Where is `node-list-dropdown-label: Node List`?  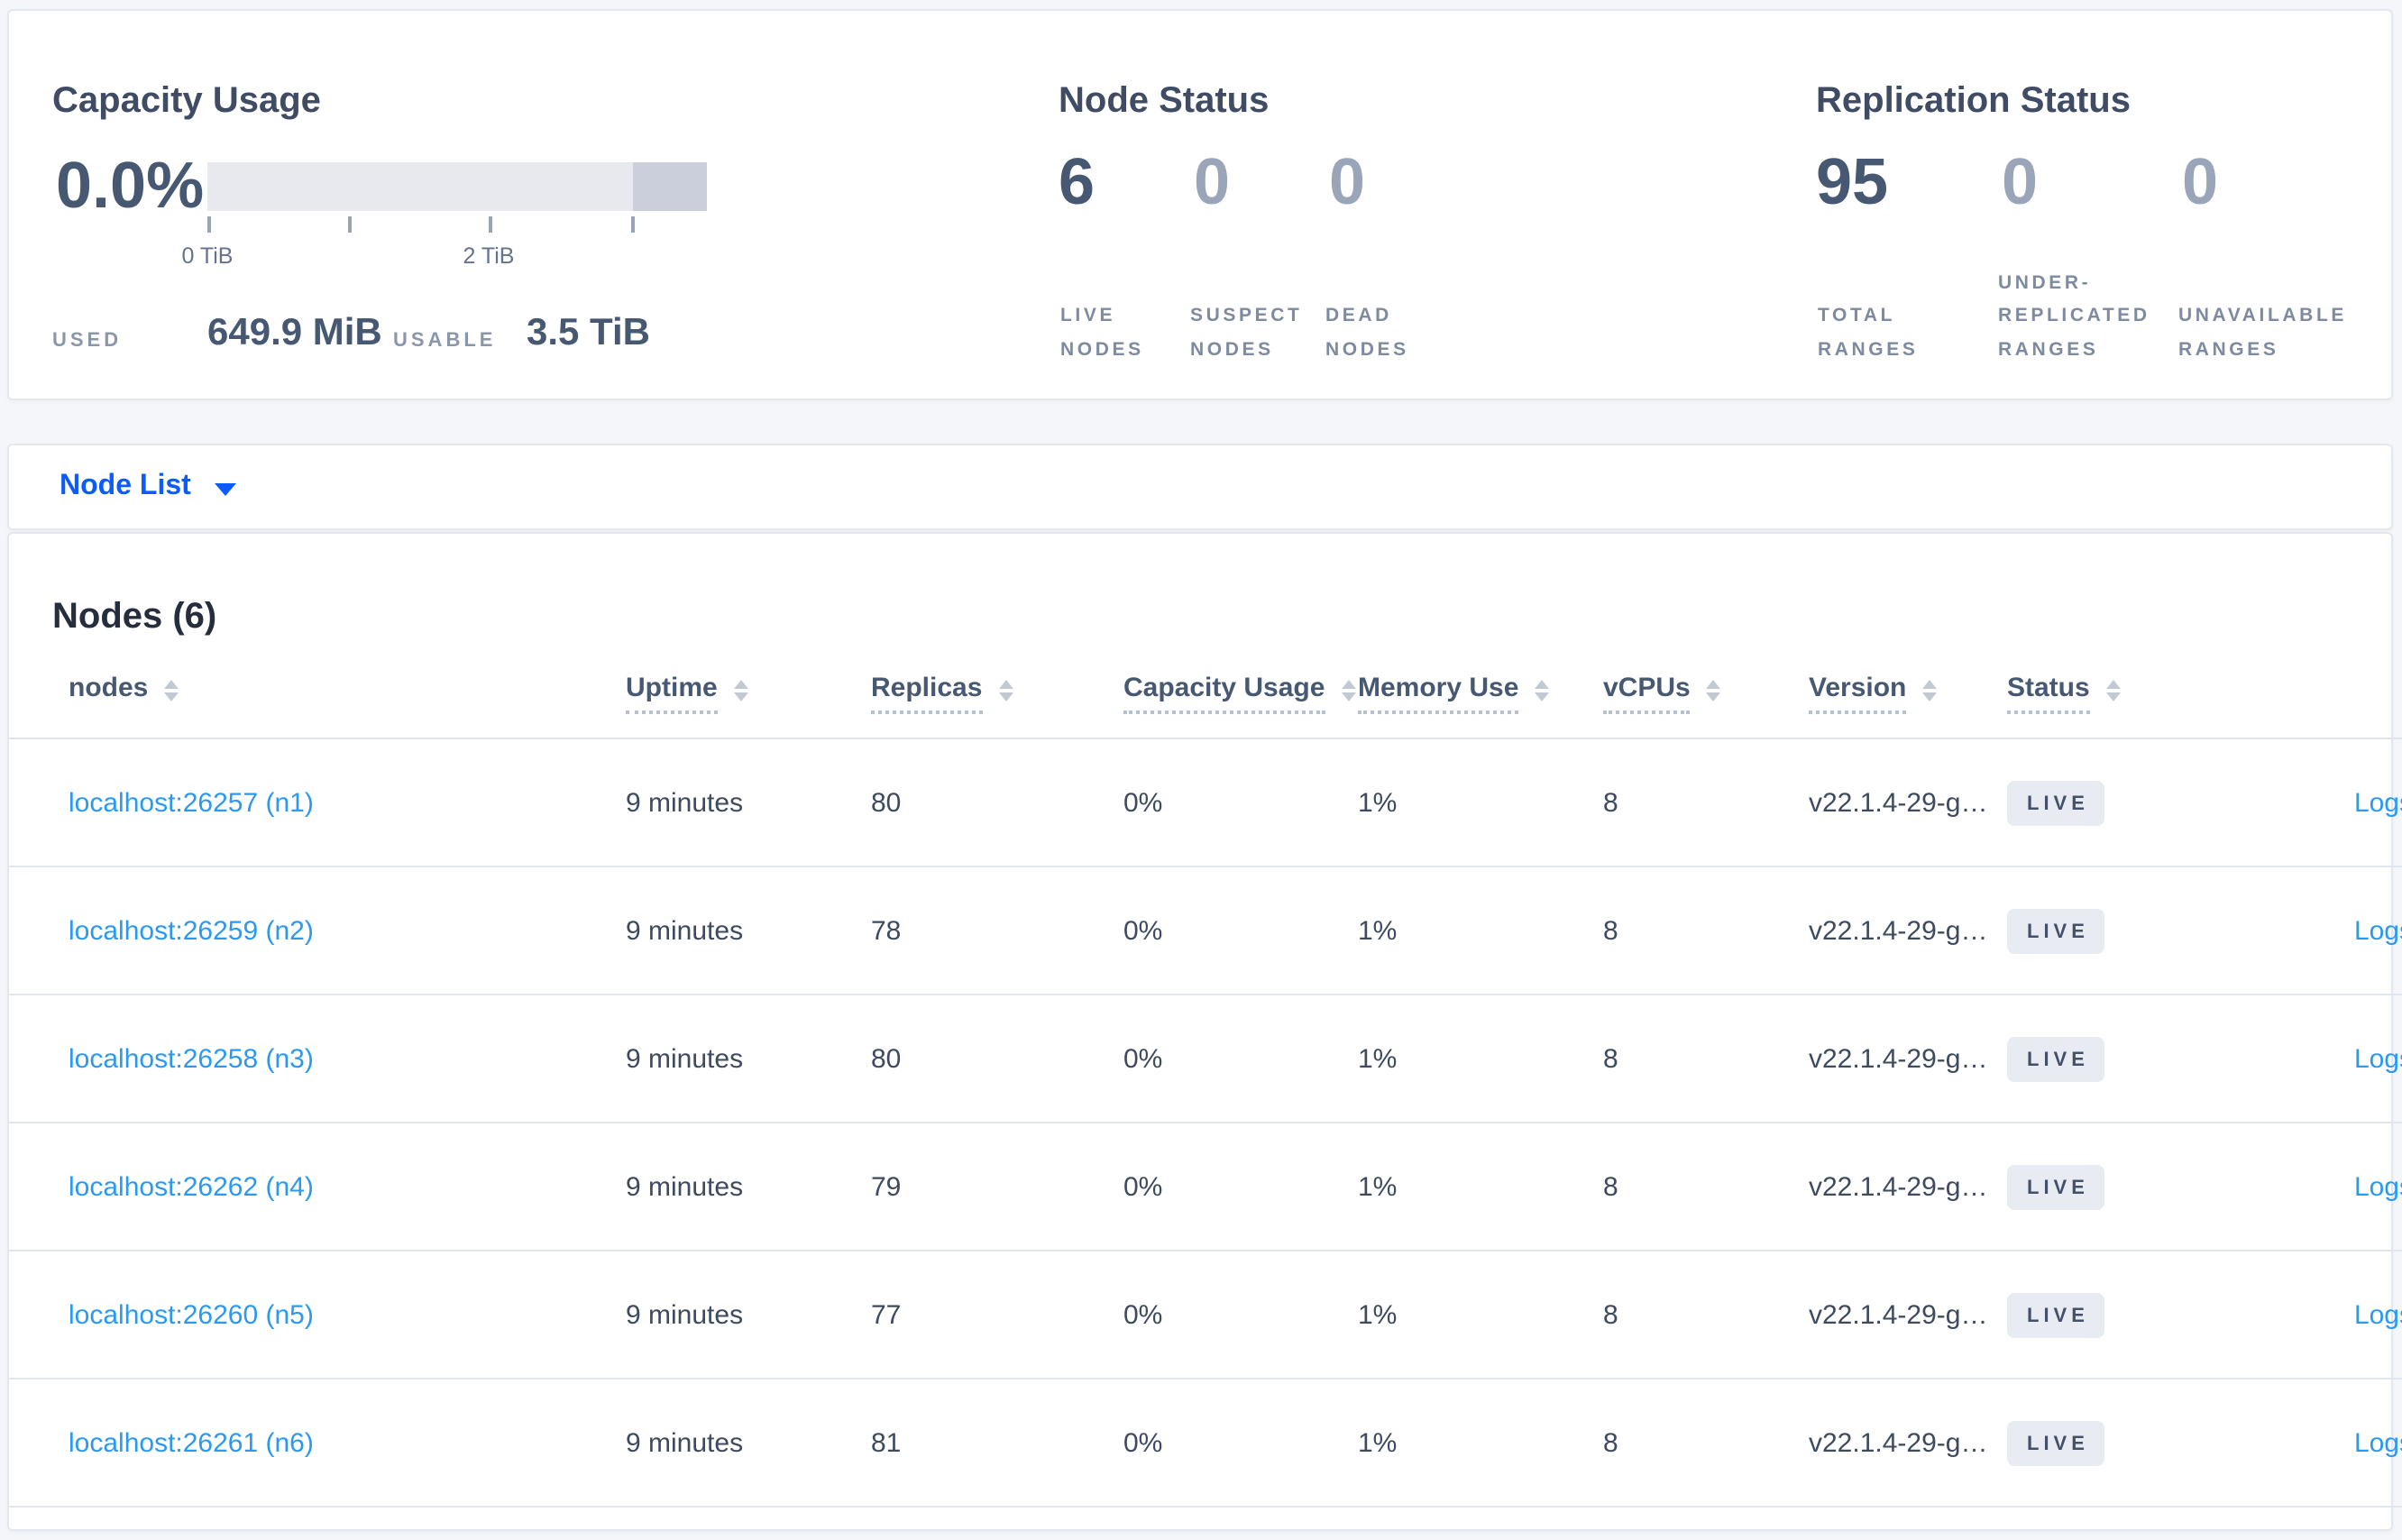
node-list-dropdown-label: Node List is located at coordinates (125, 486).